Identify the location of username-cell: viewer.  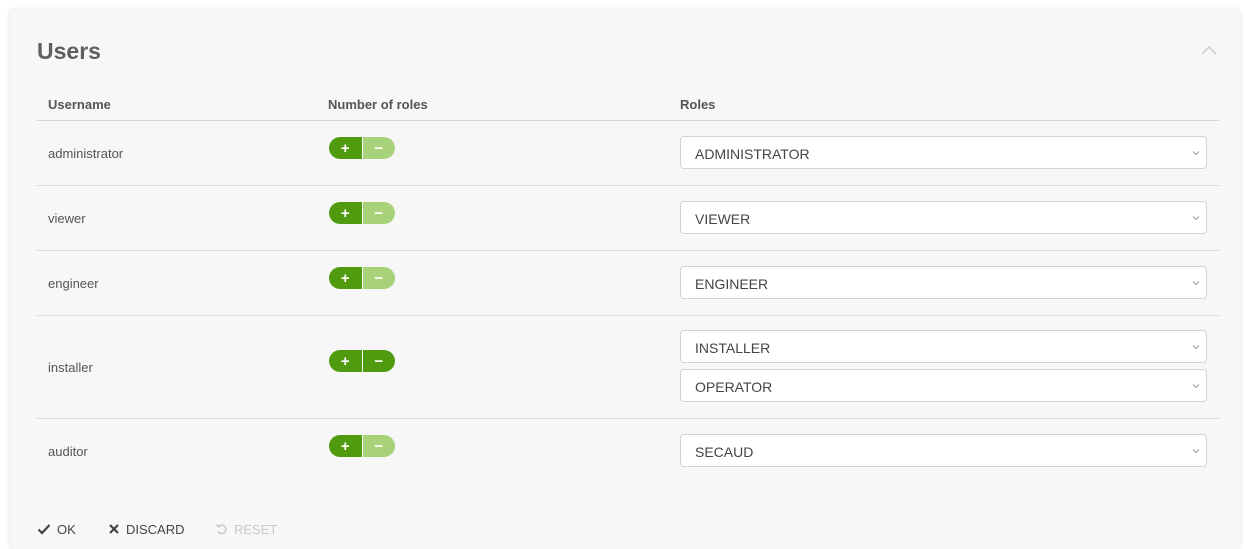
(67, 218).